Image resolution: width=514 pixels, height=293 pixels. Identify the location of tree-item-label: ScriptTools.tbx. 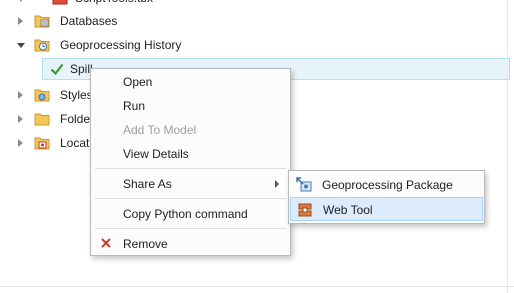
(114, 4).